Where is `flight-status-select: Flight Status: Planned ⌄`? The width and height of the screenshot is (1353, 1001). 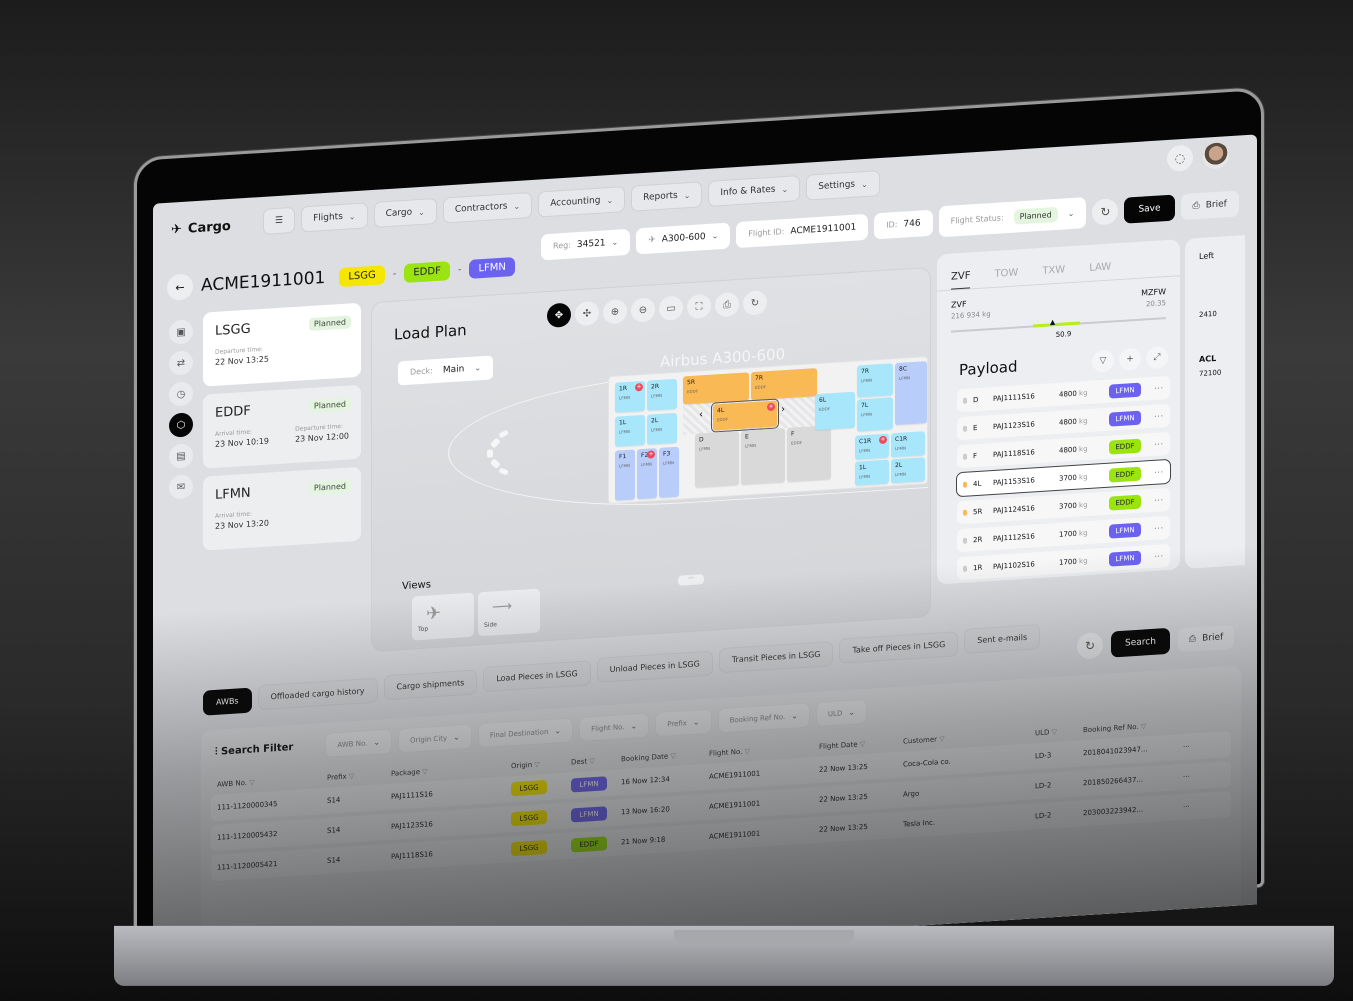 flight-status-select: Flight Status: Planned ⌄ is located at coordinates (1012, 217).